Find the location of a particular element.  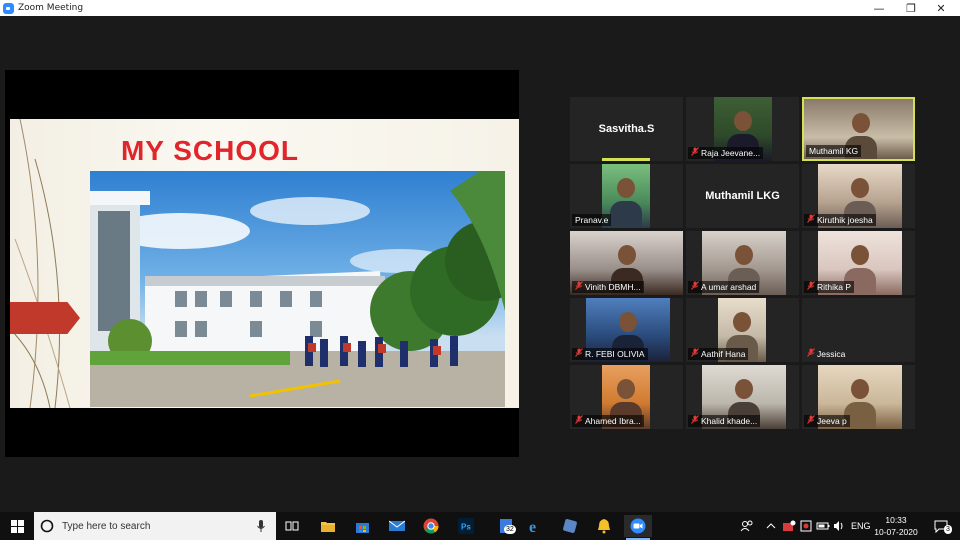

zoom-app-icon is located at coordinates (8, 8).